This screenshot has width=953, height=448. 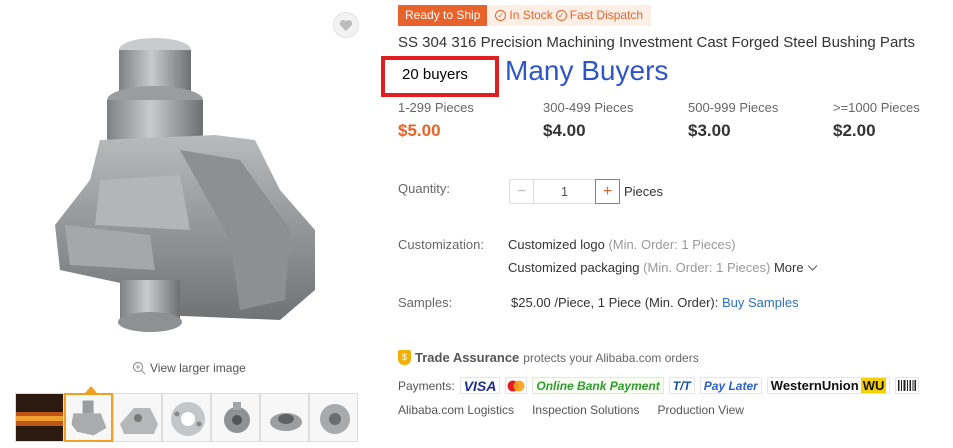 What do you see at coordinates (812, 268) in the screenshot?
I see `chevron-down-icon` at bounding box center [812, 268].